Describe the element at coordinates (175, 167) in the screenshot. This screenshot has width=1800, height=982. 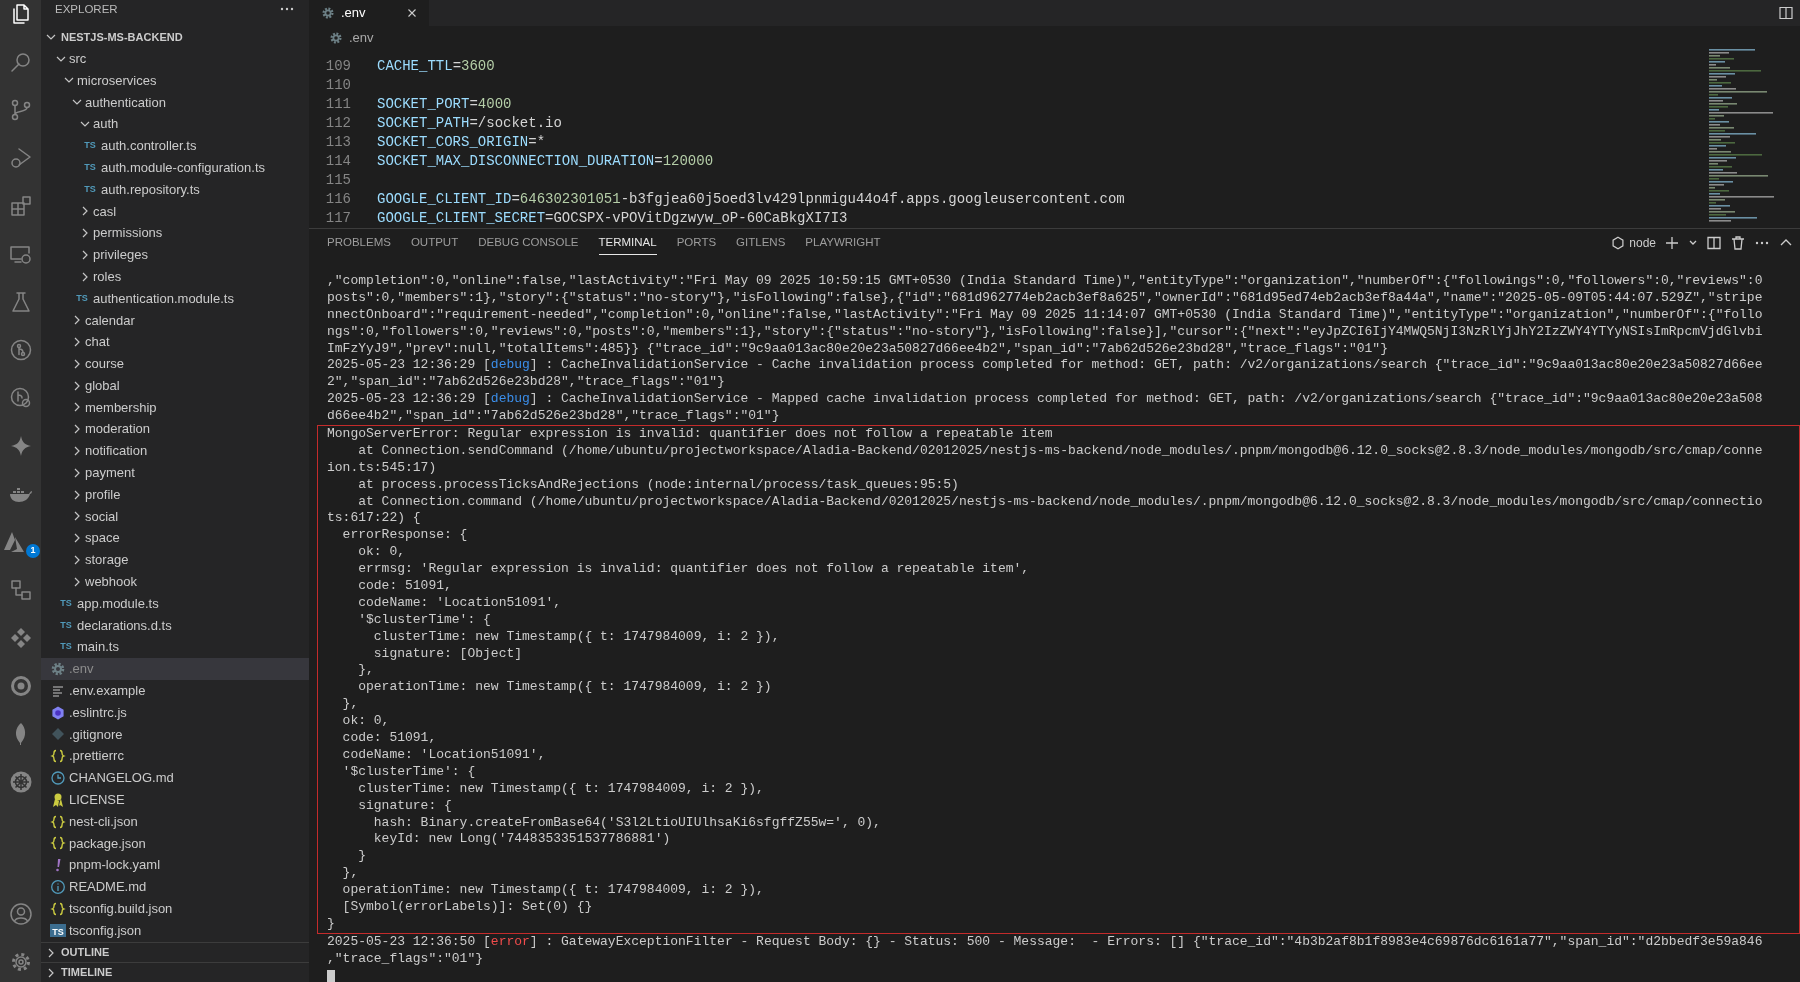
I see `file-item: TS auth.module-configuration.ts` at that location.